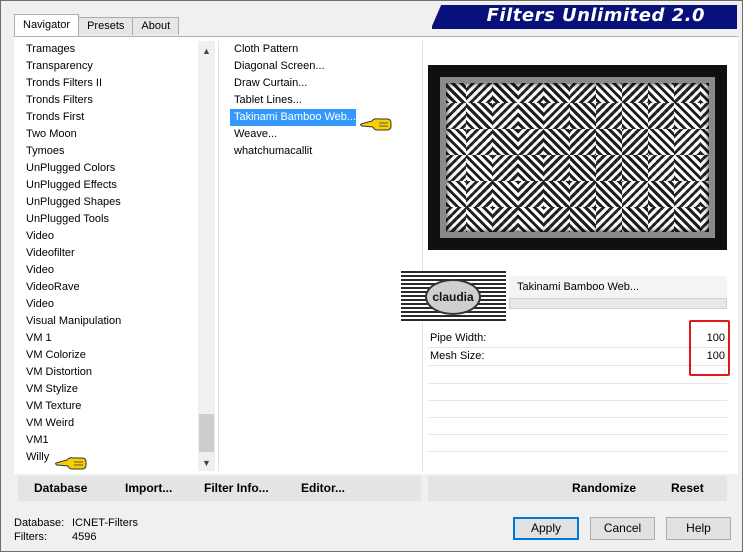 The width and height of the screenshot is (743, 552). What do you see at coordinates (60, 488) in the screenshot?
I see `database-button: Database` at bounding box center [60, 488].